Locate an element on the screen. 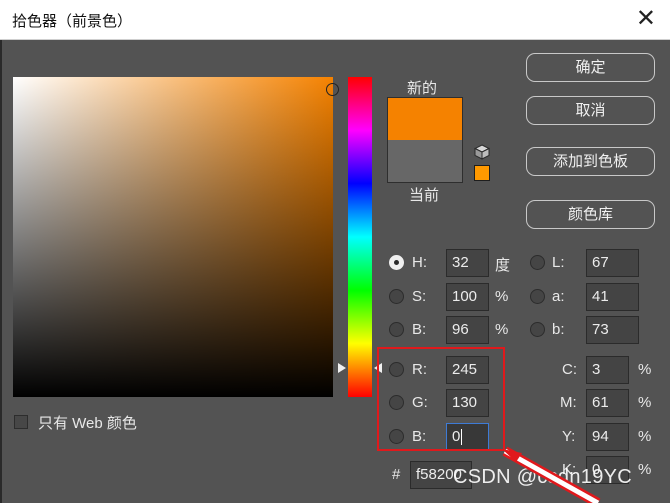  radio-l is located at coordinates (537, 262).